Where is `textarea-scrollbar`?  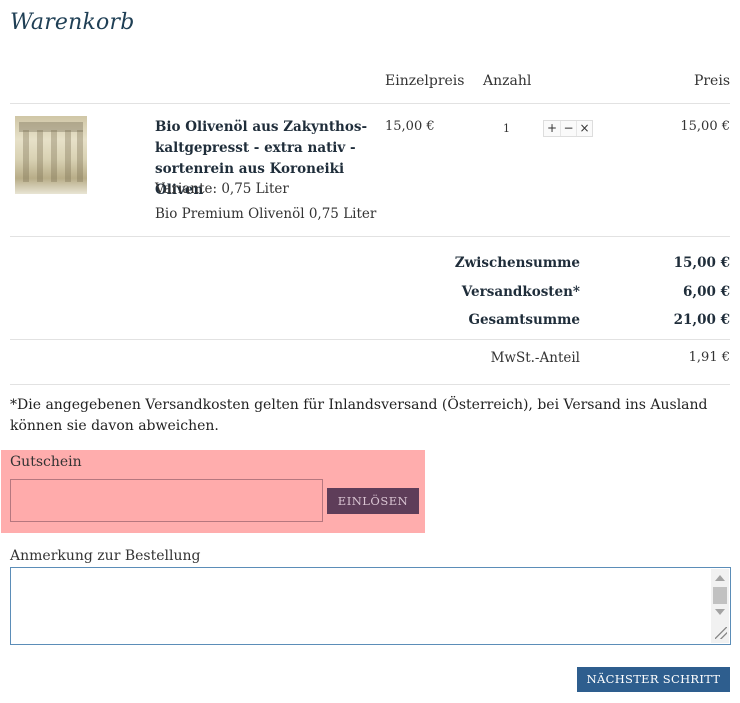 textarea-scrollbar is located at coordinates (720, 606).